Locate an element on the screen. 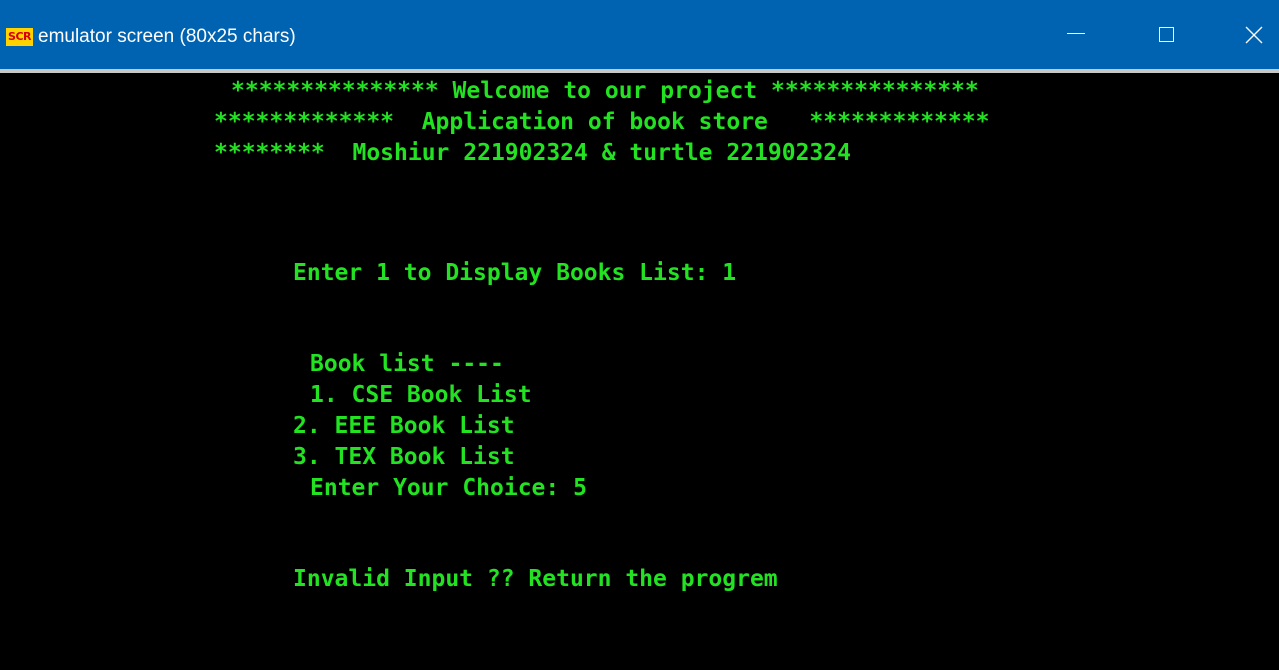 The width and height of the screenshot is (1279, 670). choice-prompt: Enter Your Choice: 5 is located at coordinates (448, 488).